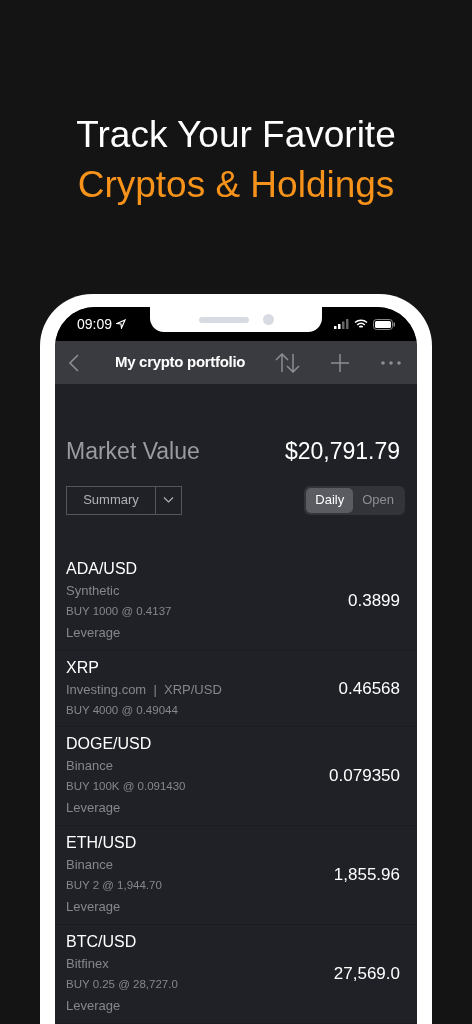 The width and height of the screenshot is (472, 1024). What do you see at coordinates (119, 611) in the screenshot?
I see `holding-order: BUY 1000 @ 0.4137` at bounding box center [119, 611].